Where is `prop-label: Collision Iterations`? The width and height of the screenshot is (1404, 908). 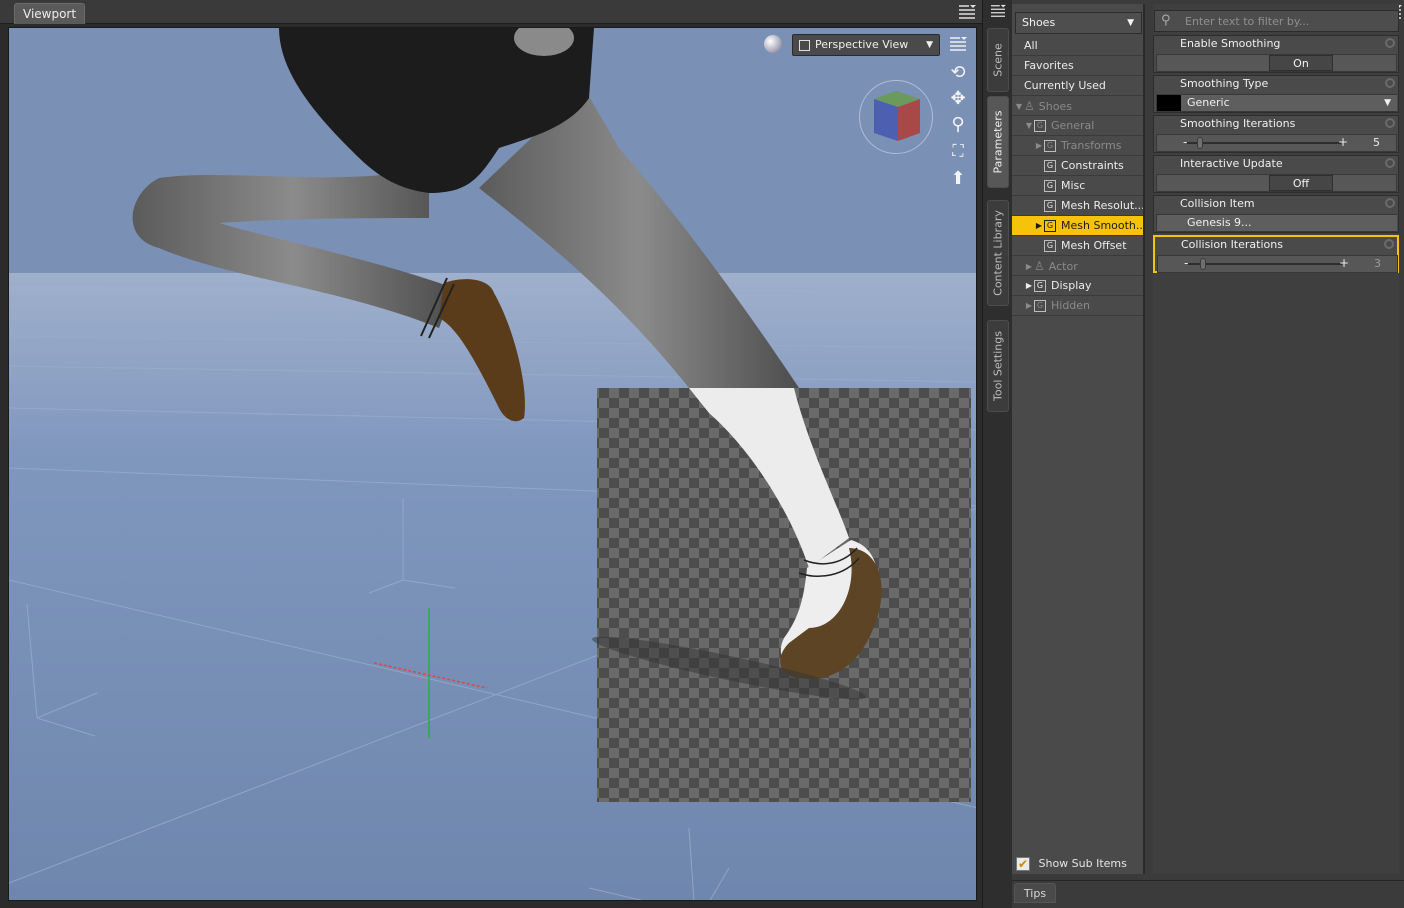
prop-label: Collision Iterations is located at coordinates (1232, 244).